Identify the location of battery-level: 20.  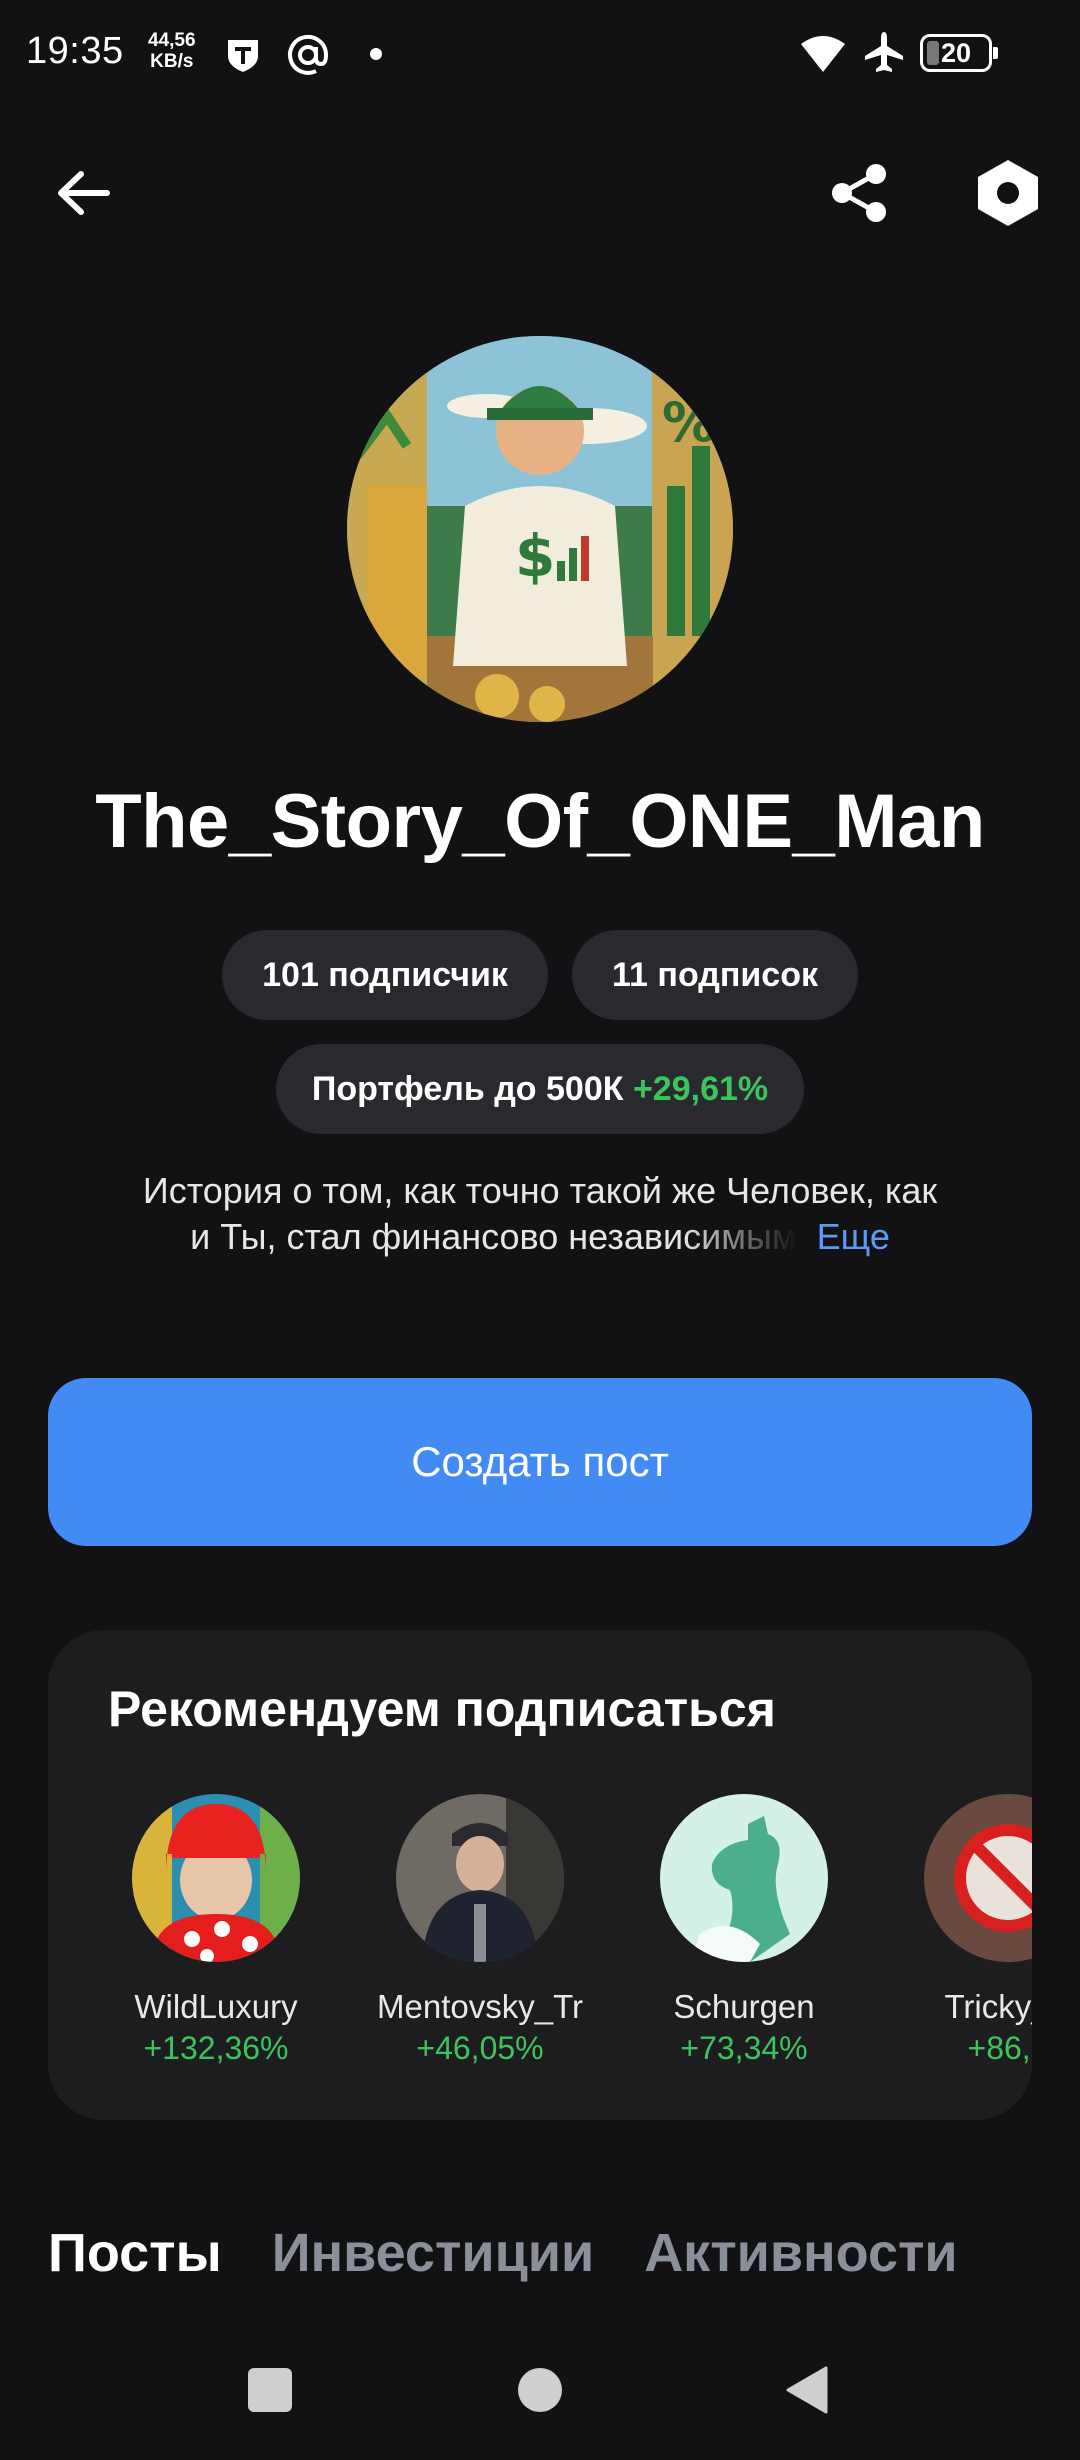
(956, 52).